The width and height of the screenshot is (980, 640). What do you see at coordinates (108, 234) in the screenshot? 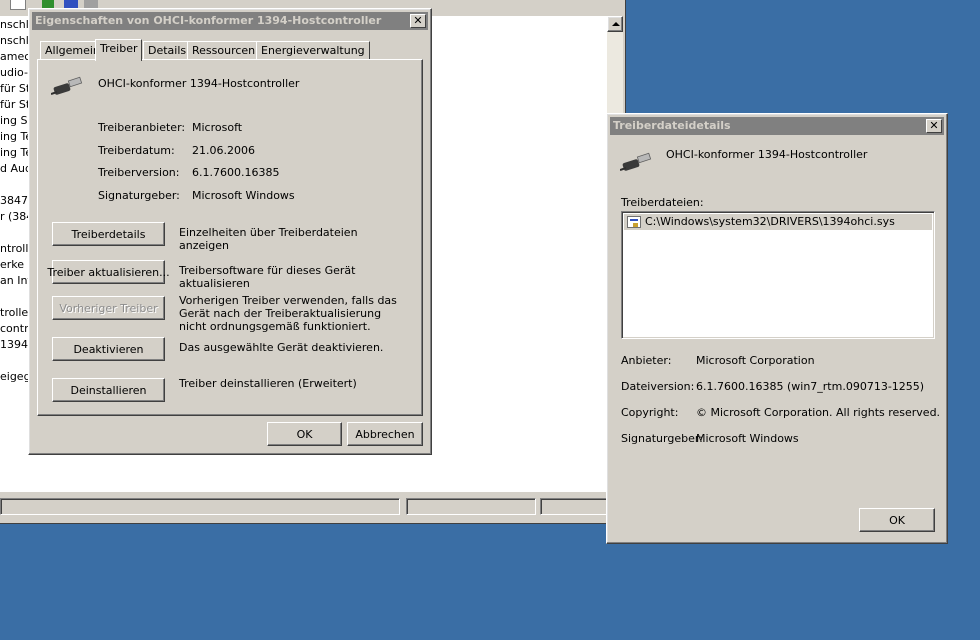
I see `driver-details-button: Treiberdetails` at bounding box center [108, 234].